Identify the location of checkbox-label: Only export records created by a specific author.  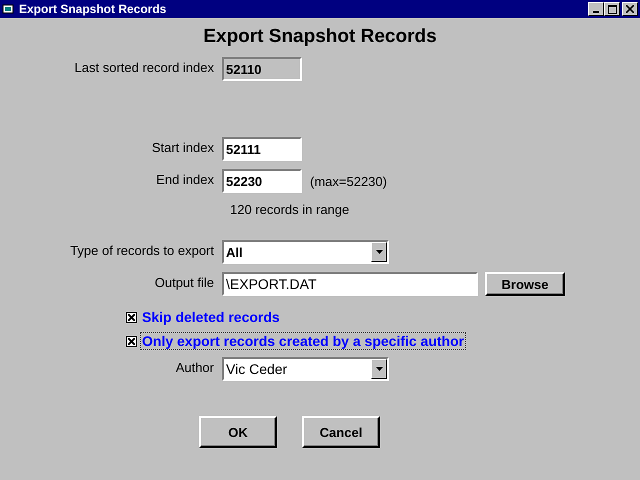
(303, 341).